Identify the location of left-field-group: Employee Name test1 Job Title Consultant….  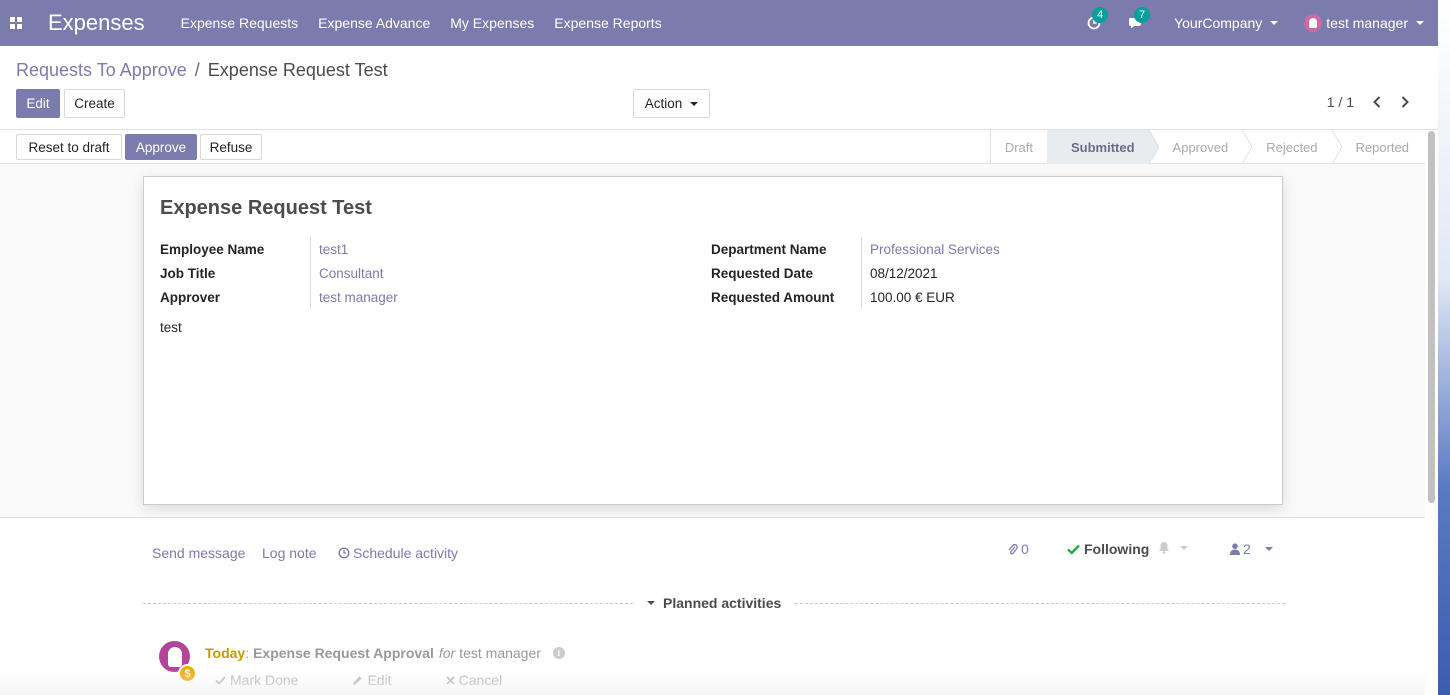
(279, 273).